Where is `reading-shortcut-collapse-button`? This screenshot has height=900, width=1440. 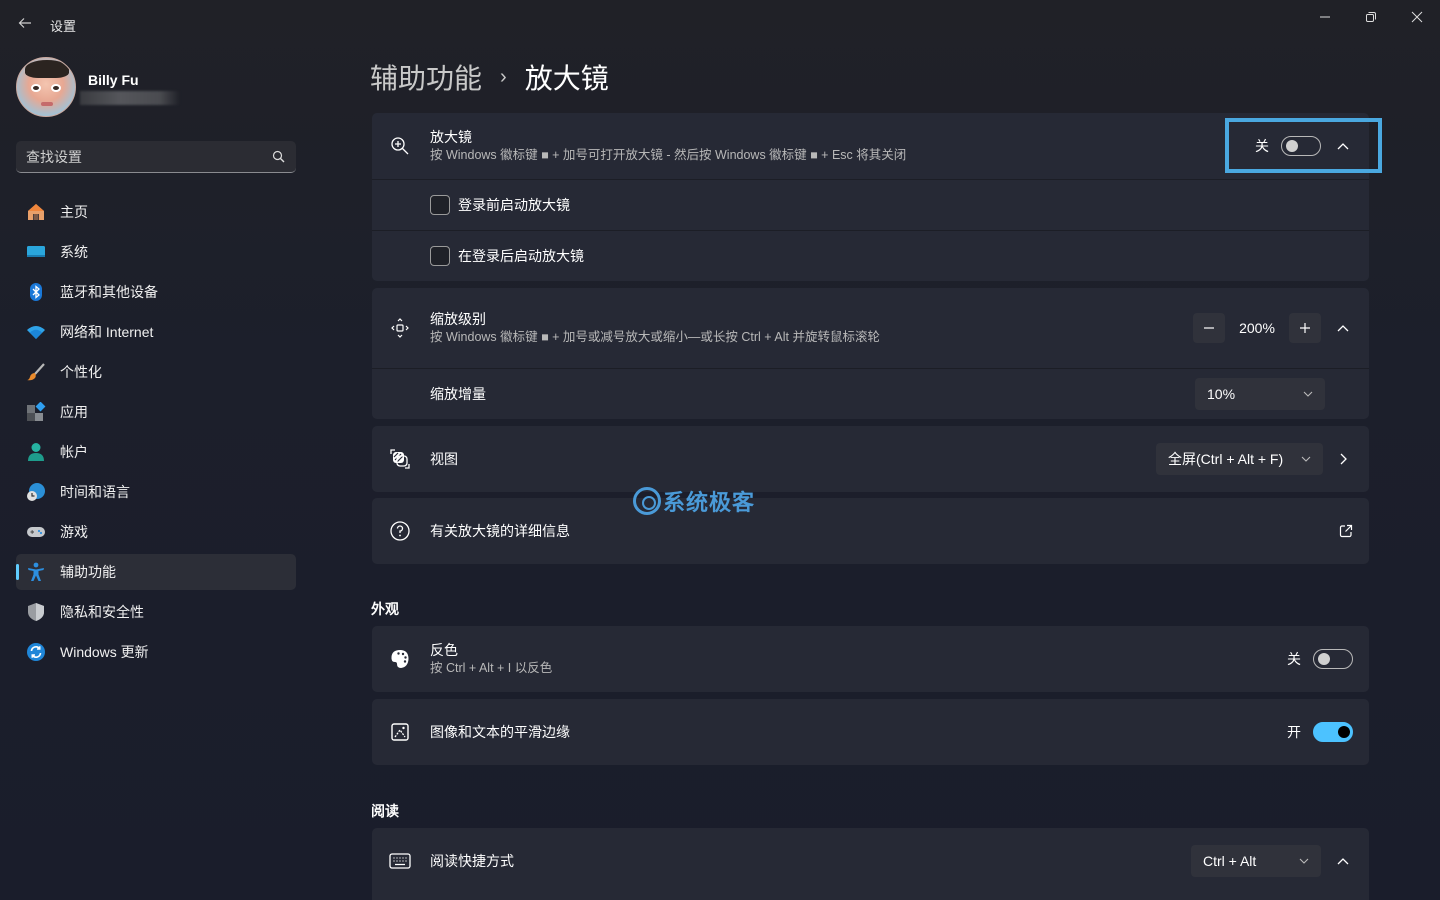
reading-shortcut-collapse-button is located at coordinates (1343, 861).